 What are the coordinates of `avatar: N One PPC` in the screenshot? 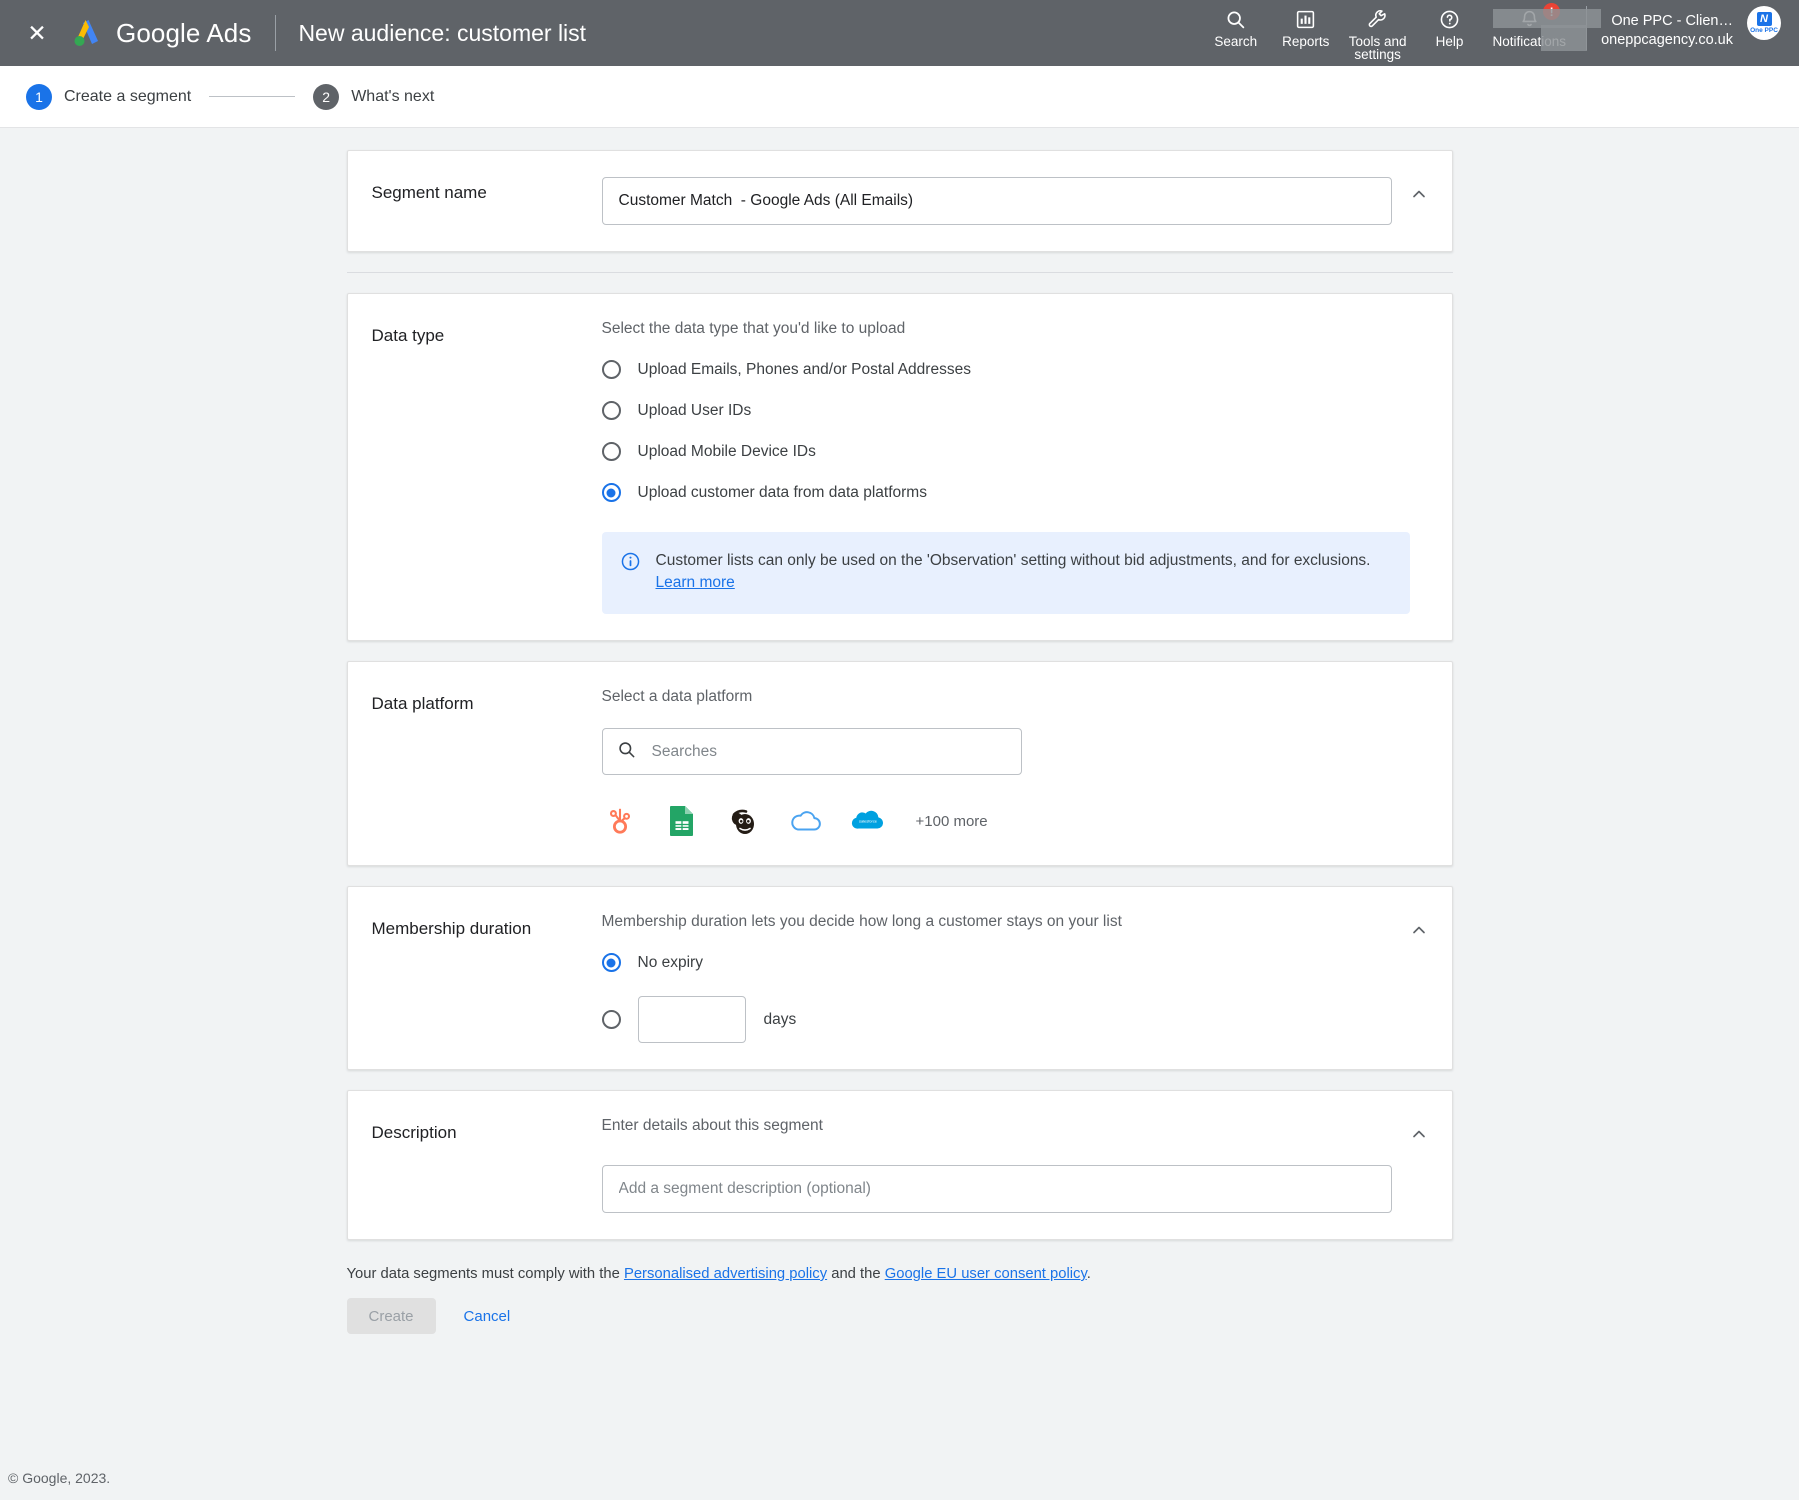 It's located at (1764, 23).